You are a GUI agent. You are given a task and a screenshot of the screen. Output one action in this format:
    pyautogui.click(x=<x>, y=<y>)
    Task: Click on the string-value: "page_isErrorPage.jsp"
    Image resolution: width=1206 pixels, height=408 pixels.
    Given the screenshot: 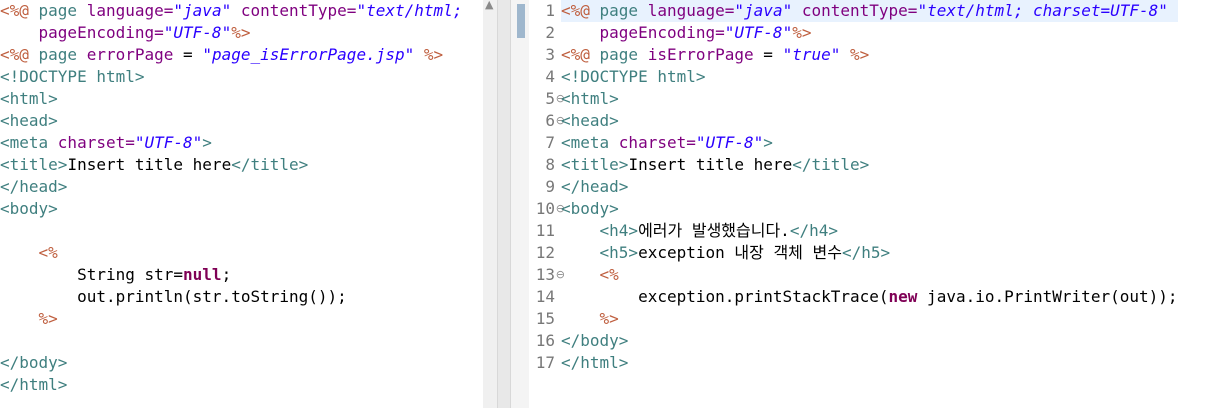 What is the action you would take?
    pyautogui.click(x=308, y=54)
    